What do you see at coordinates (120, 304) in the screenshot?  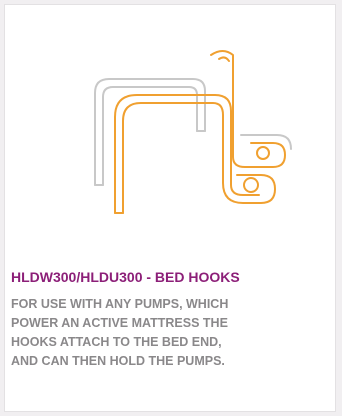 I see `description-line: FOR USE WITH ANY PUMPS, WHICH` at bounding box center [120, 304].